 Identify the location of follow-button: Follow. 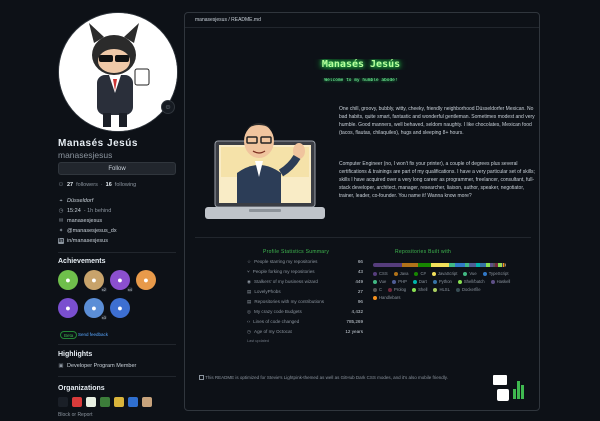
(117, 168).